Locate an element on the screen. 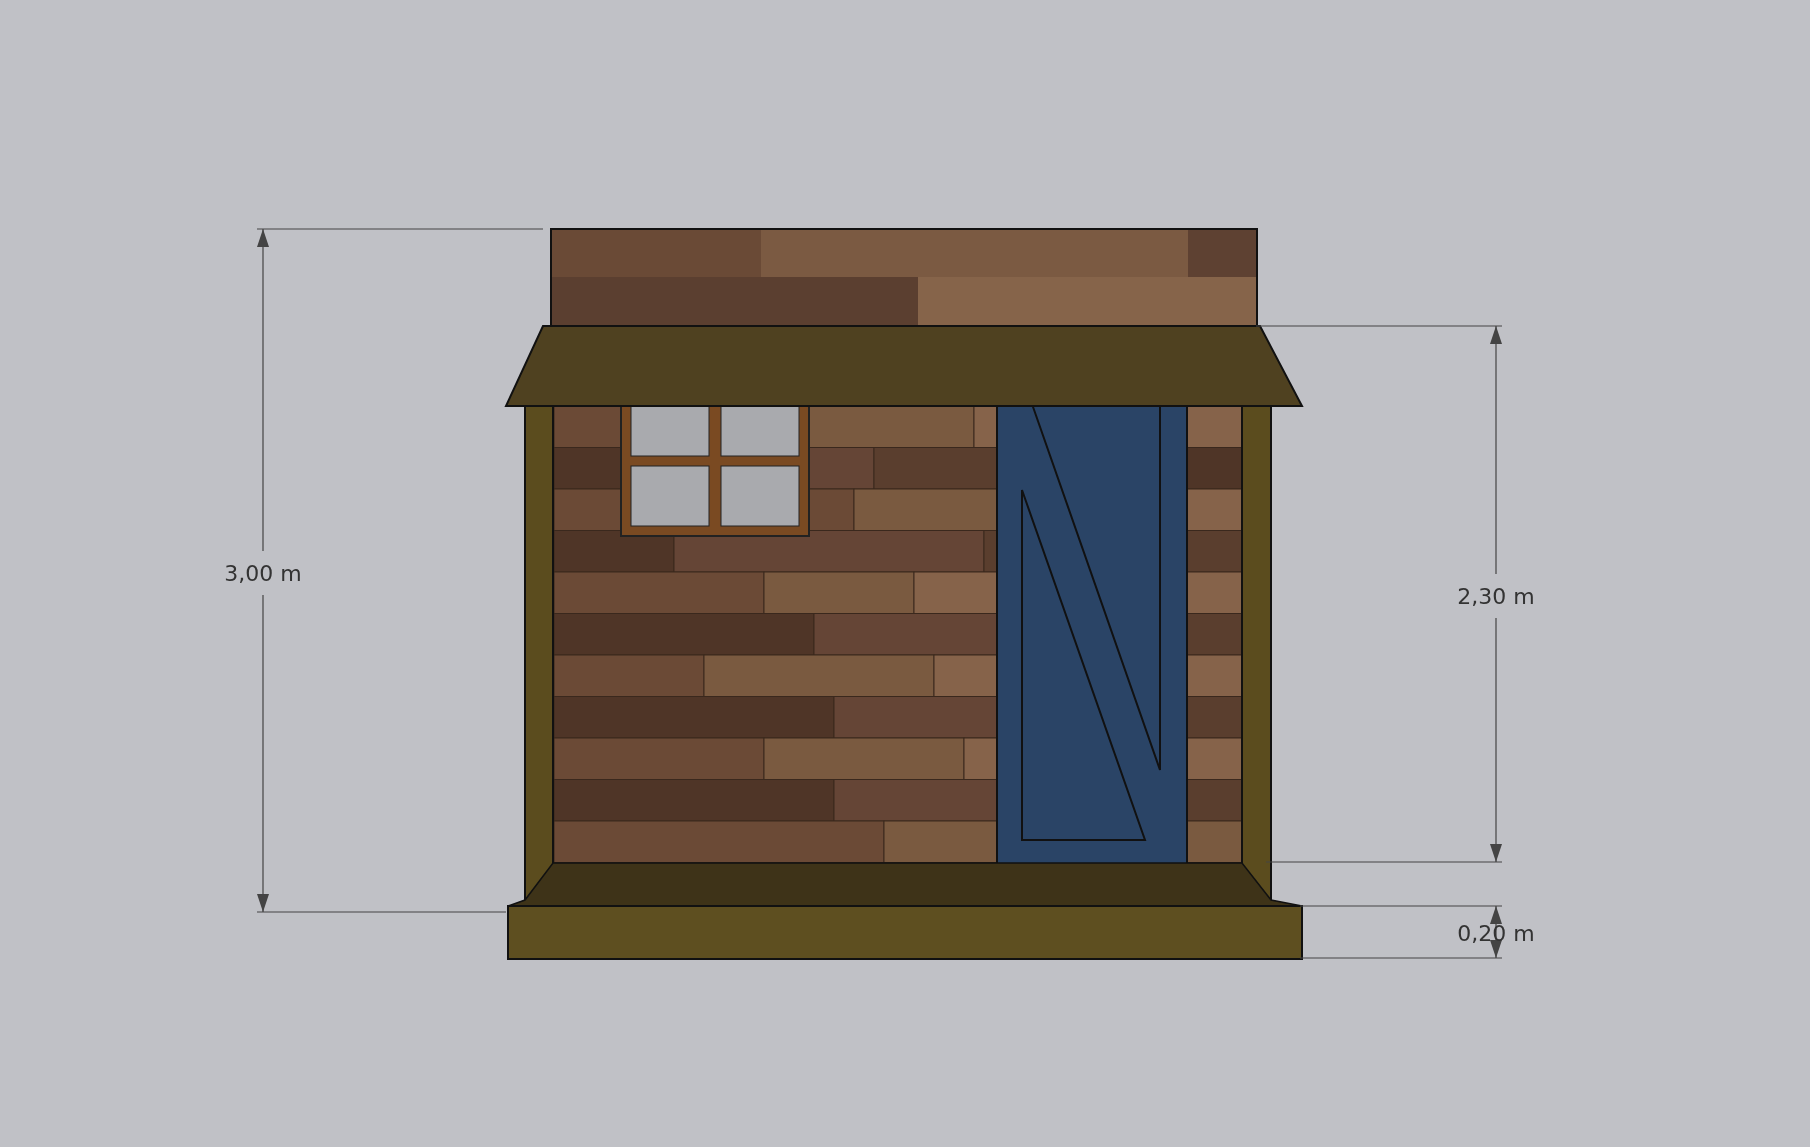 The height and width of the screenshot is (1147, 1810). dimension-label: 0,20 m is located at coordinates (1496, 933).